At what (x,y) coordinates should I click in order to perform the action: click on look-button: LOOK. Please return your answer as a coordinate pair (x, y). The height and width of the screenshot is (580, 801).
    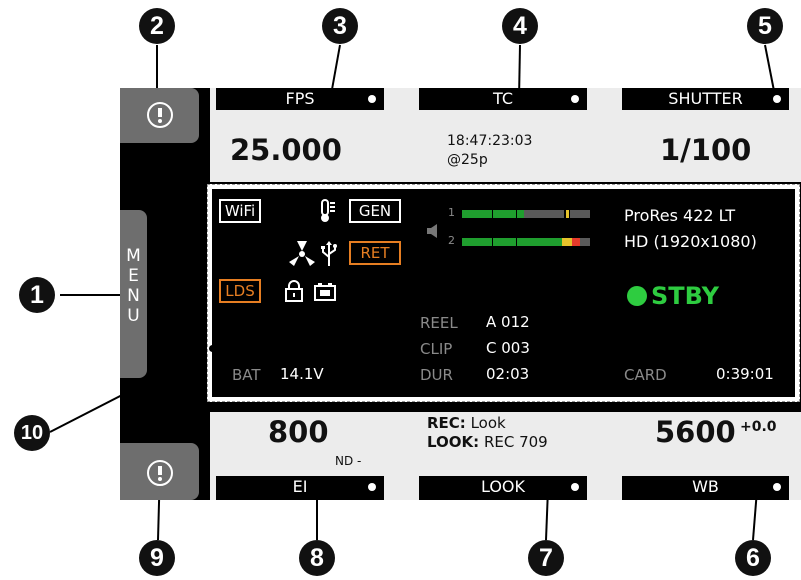
    Looking at the image, I should click on (503, 488).